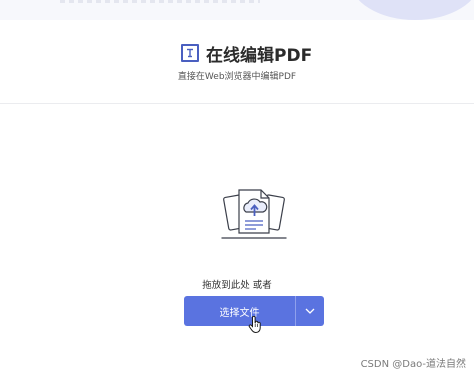 This screenshot has height=379, width=474. Describe the element at coordinates (240, 311) in the screenshot. I see `choose-file-button: 选择文件` at that location.